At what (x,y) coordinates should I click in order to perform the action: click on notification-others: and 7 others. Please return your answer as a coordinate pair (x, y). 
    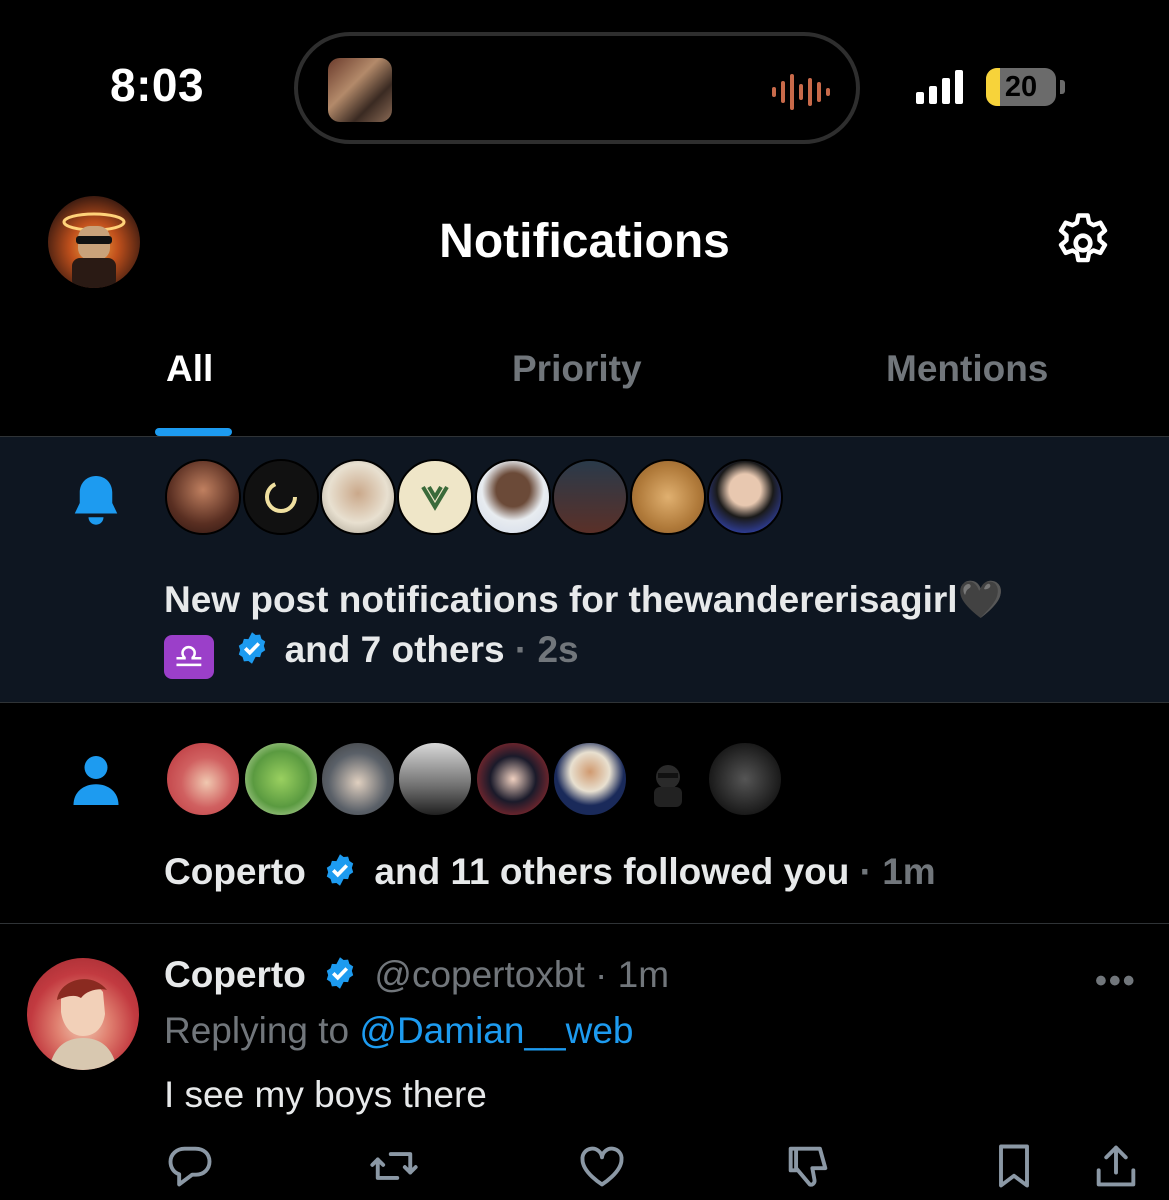
    Looking at the image, I should click on (394, 649).